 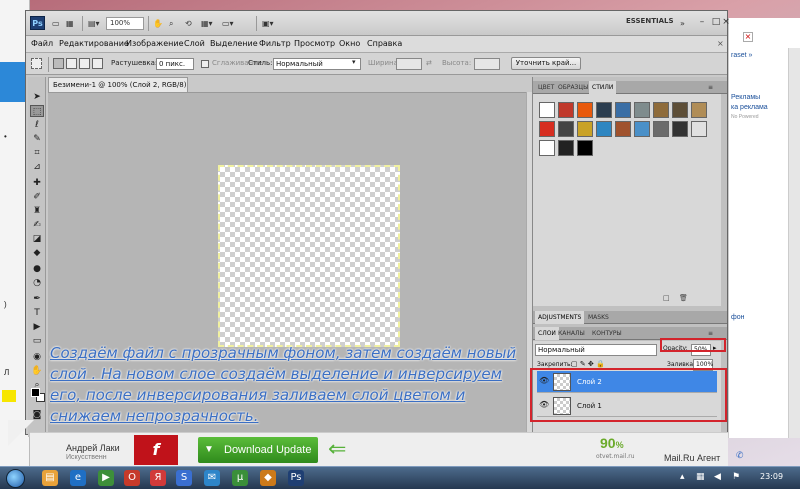 What do you see at coordinates (596, 350) in the screenshot?
I see `blend-mode-select: Нормальный` at bounding box center [596, 350].